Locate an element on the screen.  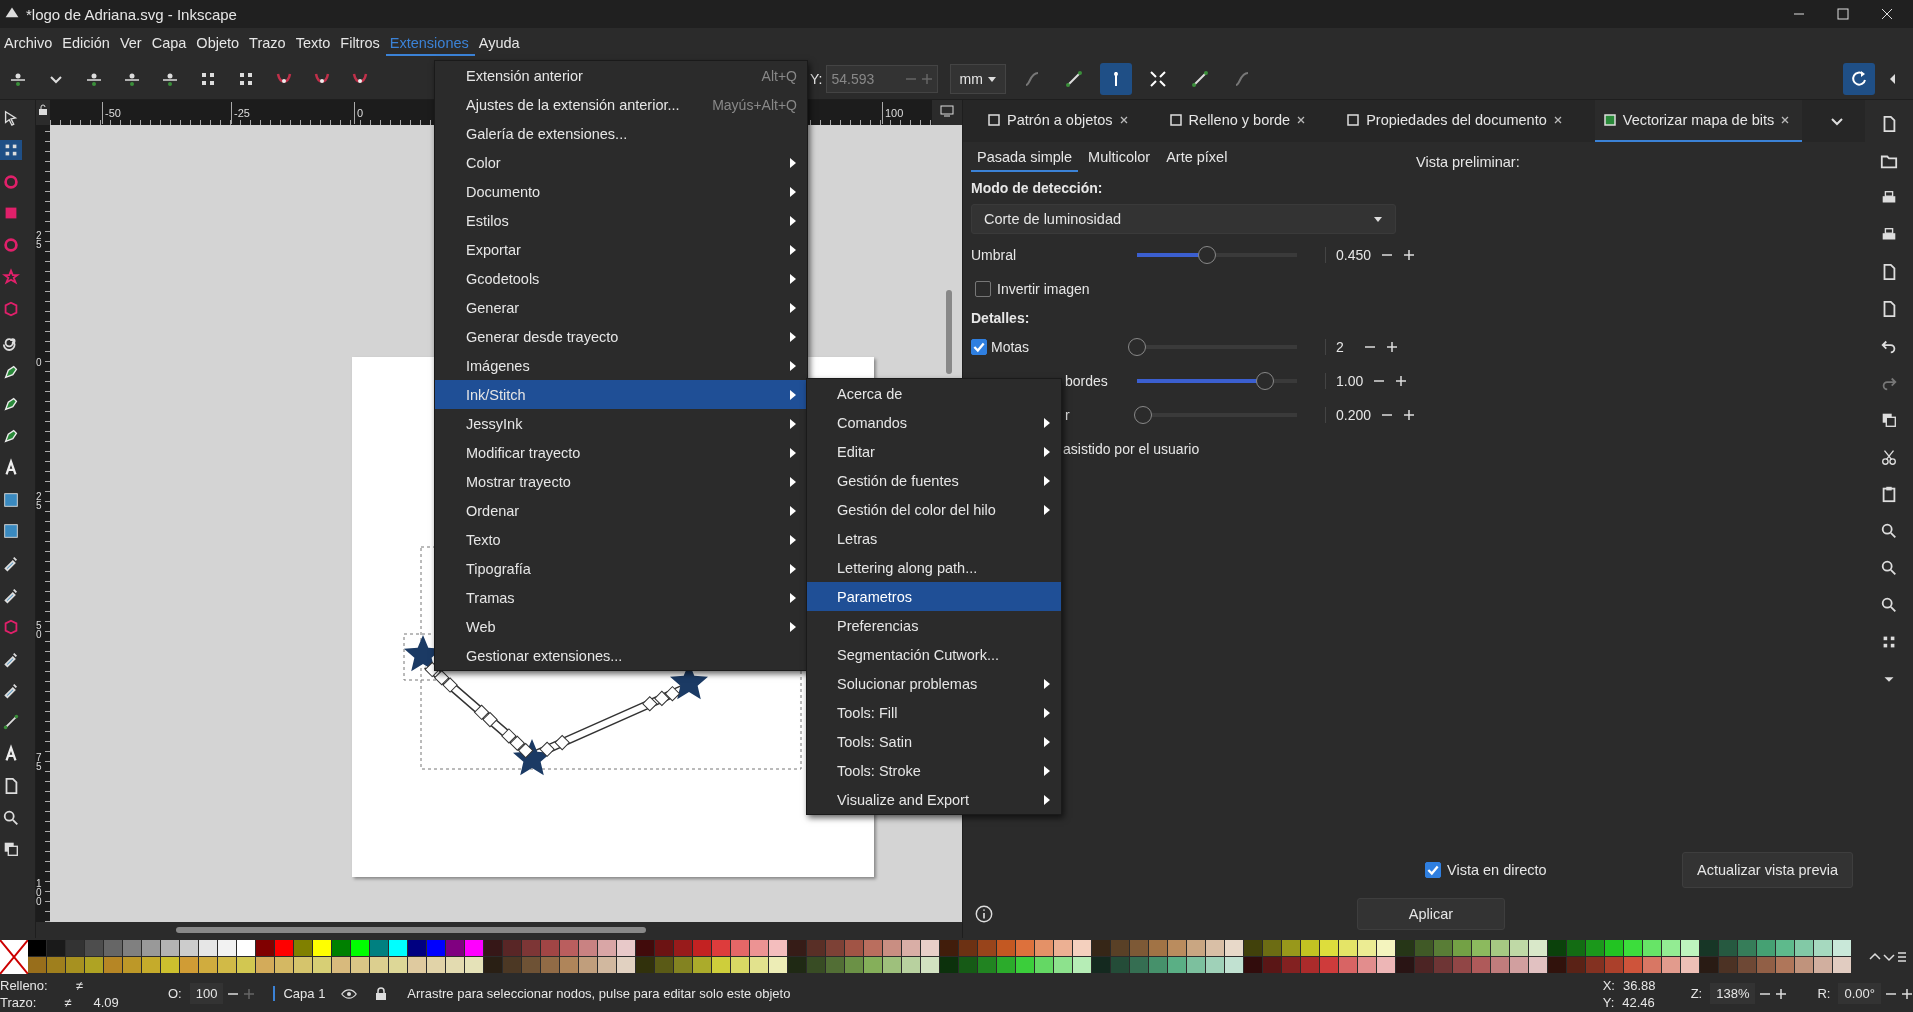
menu-item: JessyInk is located at coordinates (621, 423).